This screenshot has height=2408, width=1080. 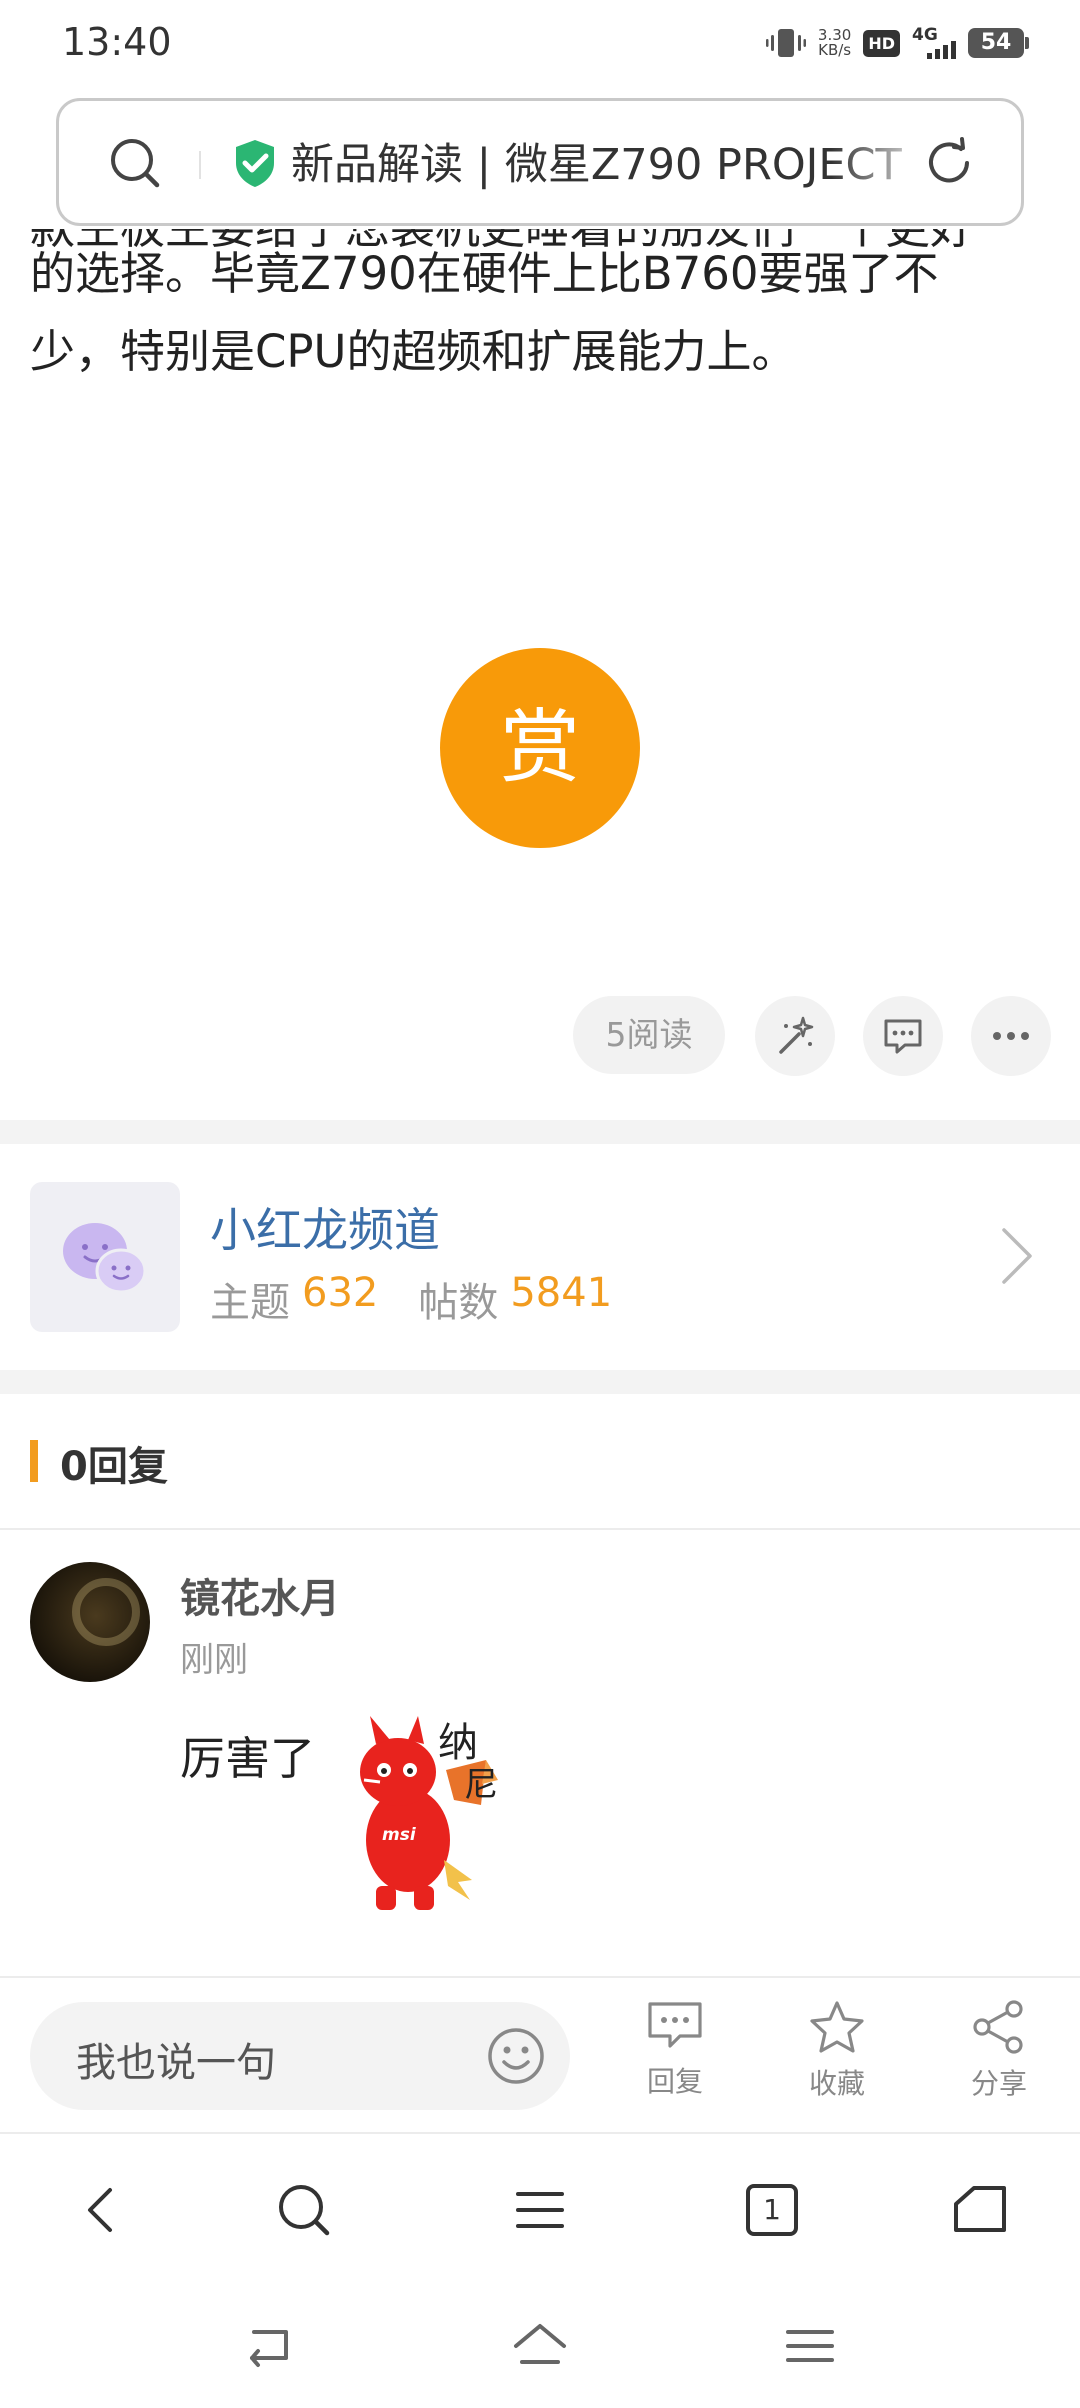 I want to click on signal-bars-icon, so click(x=941, y=50).